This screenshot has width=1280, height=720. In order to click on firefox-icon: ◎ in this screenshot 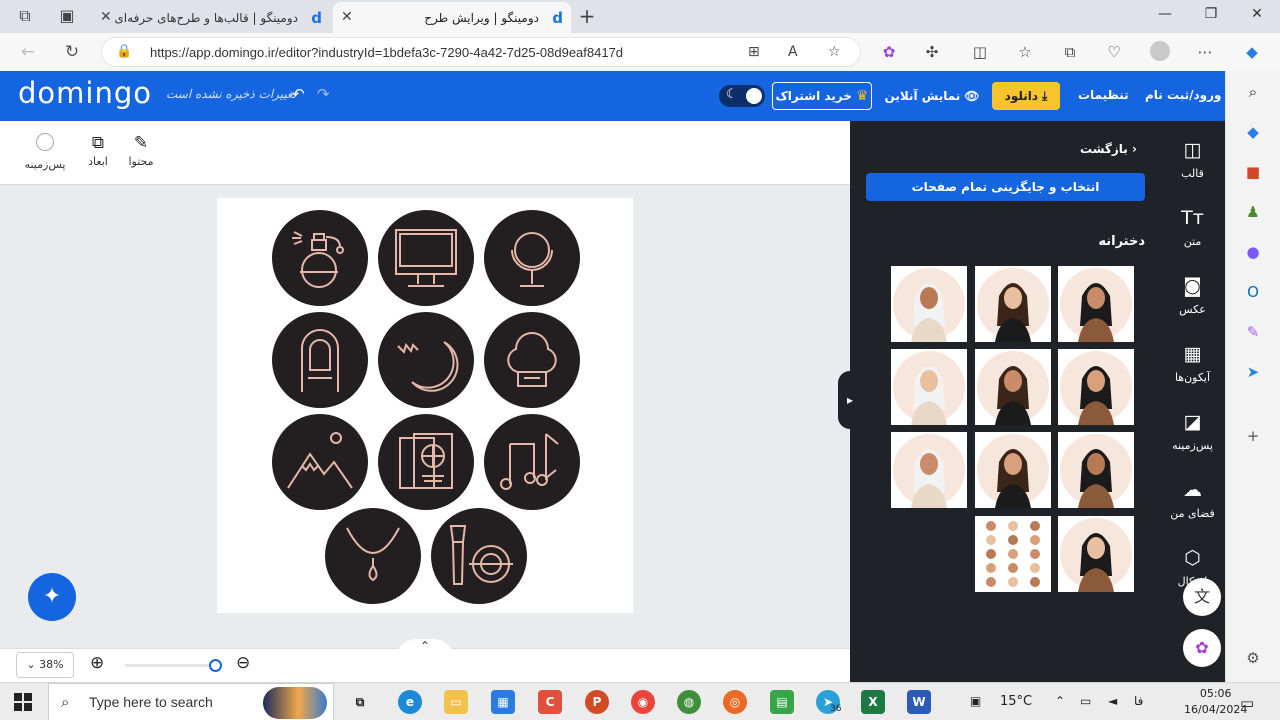, I will do `click(735, 702)`.